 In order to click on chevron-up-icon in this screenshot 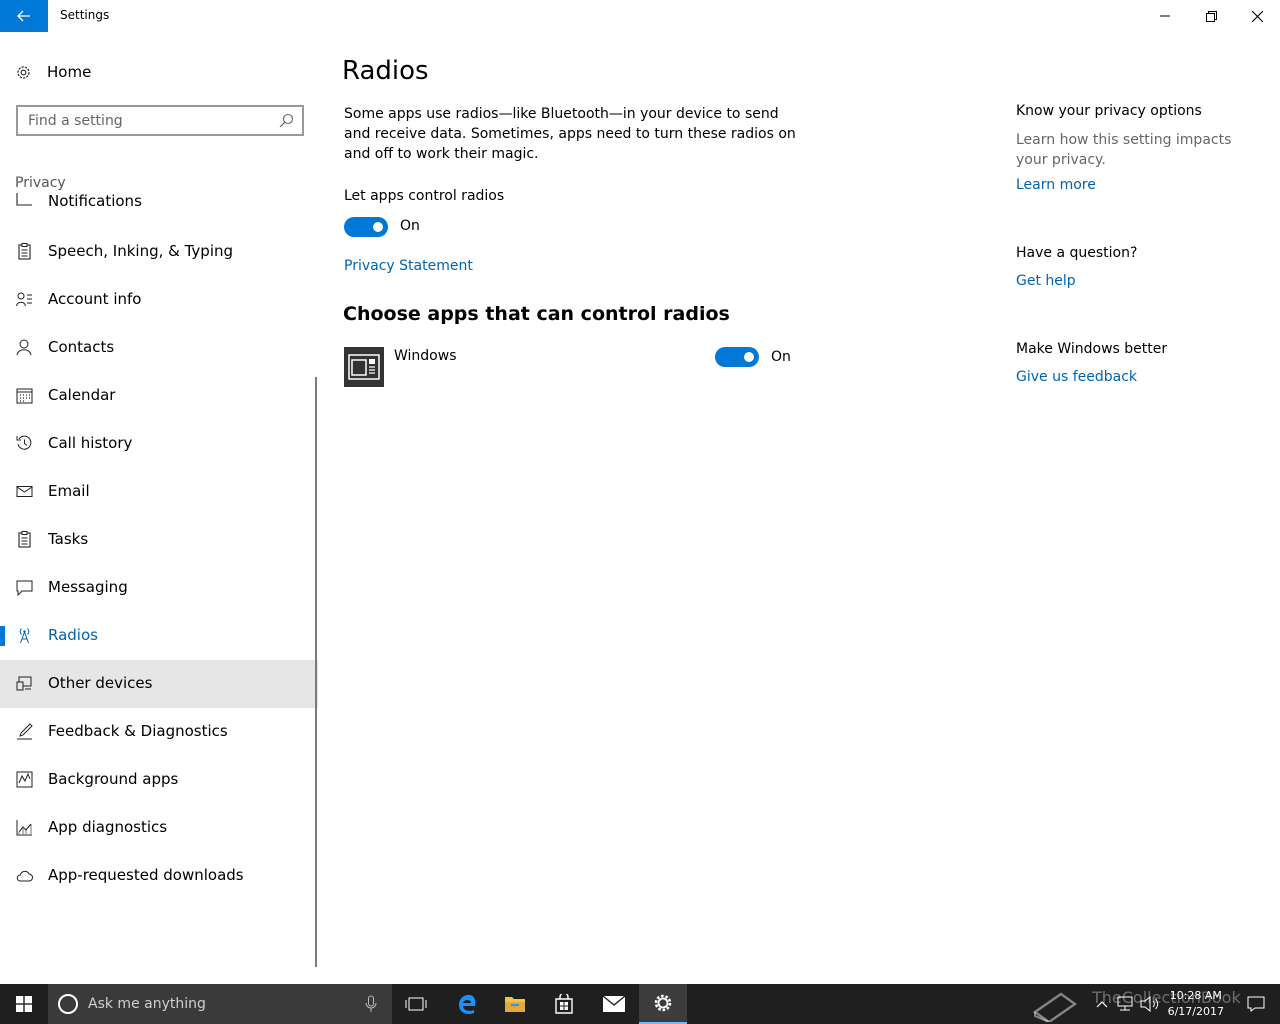, I will do `click(1102, 1004)`.